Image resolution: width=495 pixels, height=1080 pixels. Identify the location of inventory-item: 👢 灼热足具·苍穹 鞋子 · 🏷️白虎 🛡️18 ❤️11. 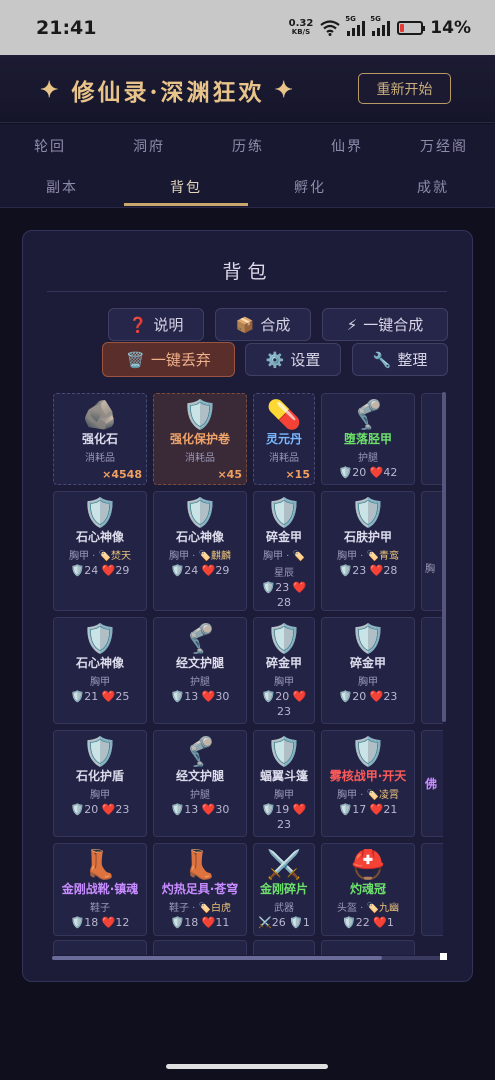
(200, 889).